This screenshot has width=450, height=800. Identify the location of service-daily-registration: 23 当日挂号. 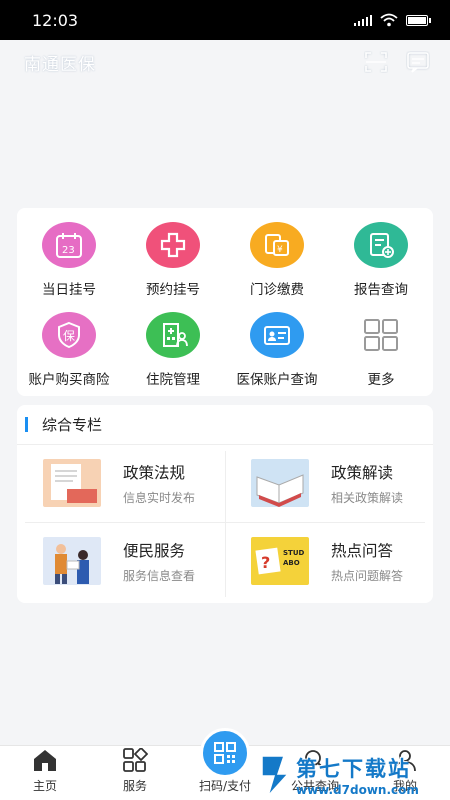
(69, 260).